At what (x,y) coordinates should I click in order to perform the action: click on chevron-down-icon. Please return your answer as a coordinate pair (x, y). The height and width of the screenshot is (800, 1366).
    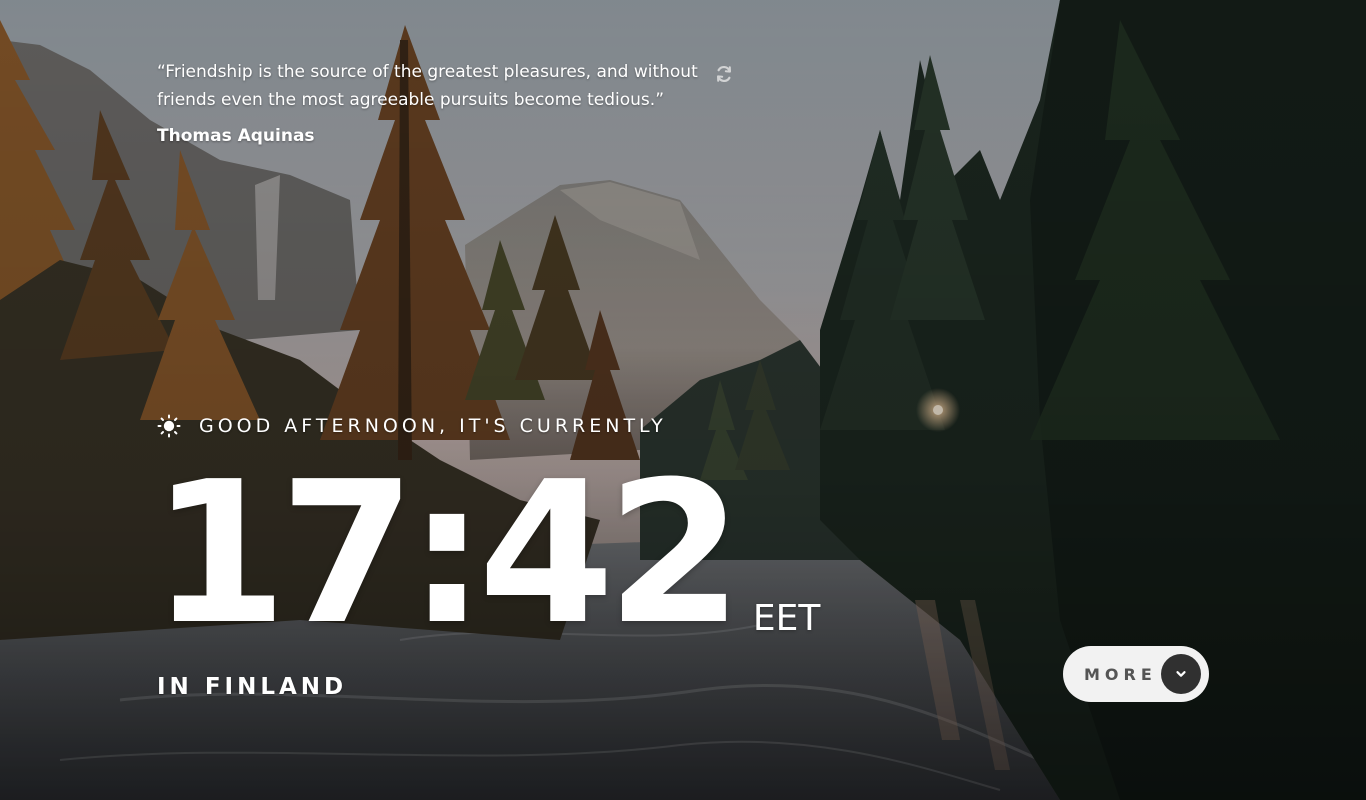
    Looking at the image, I should click on (1181, 674).